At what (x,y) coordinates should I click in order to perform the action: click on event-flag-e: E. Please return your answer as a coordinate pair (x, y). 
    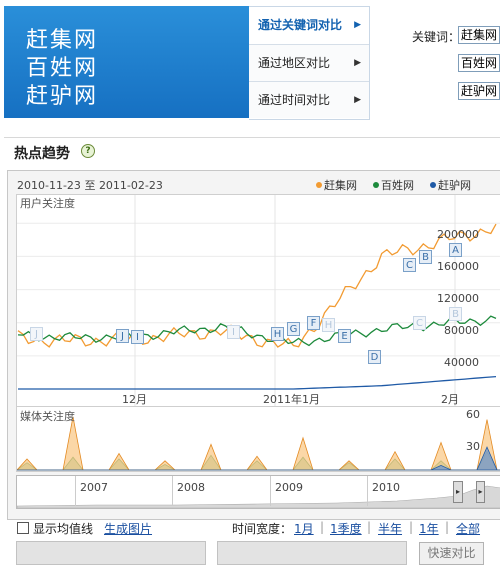
    Looking at the image, I should click on (344, 336).